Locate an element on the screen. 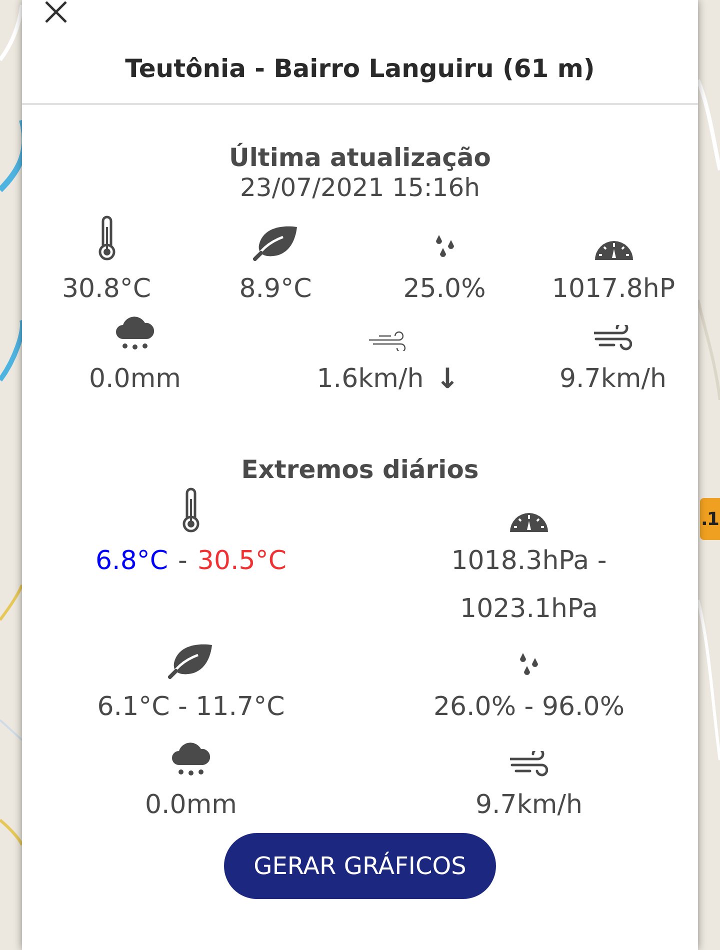 The image size is (720, 950). close-icon is located at coordinates (56, 12).